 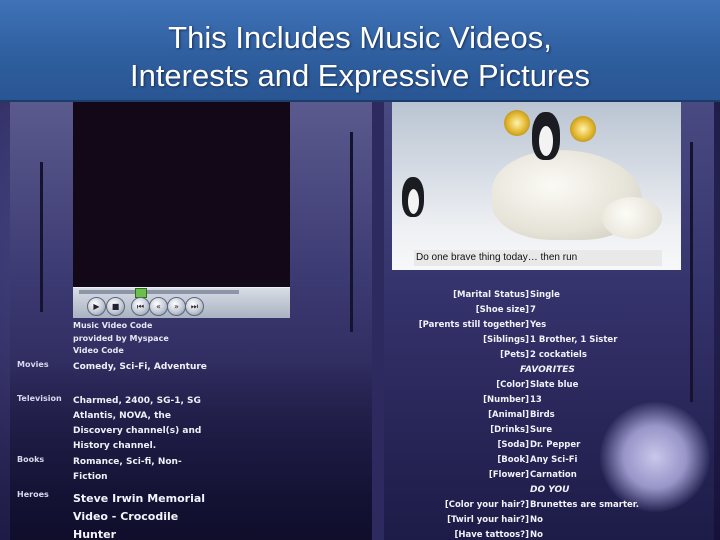 What do you see at coordinates (550, 490) in the screenshot?
I see `do-you-heading: DO YOU` at bounding box center [550, 490].